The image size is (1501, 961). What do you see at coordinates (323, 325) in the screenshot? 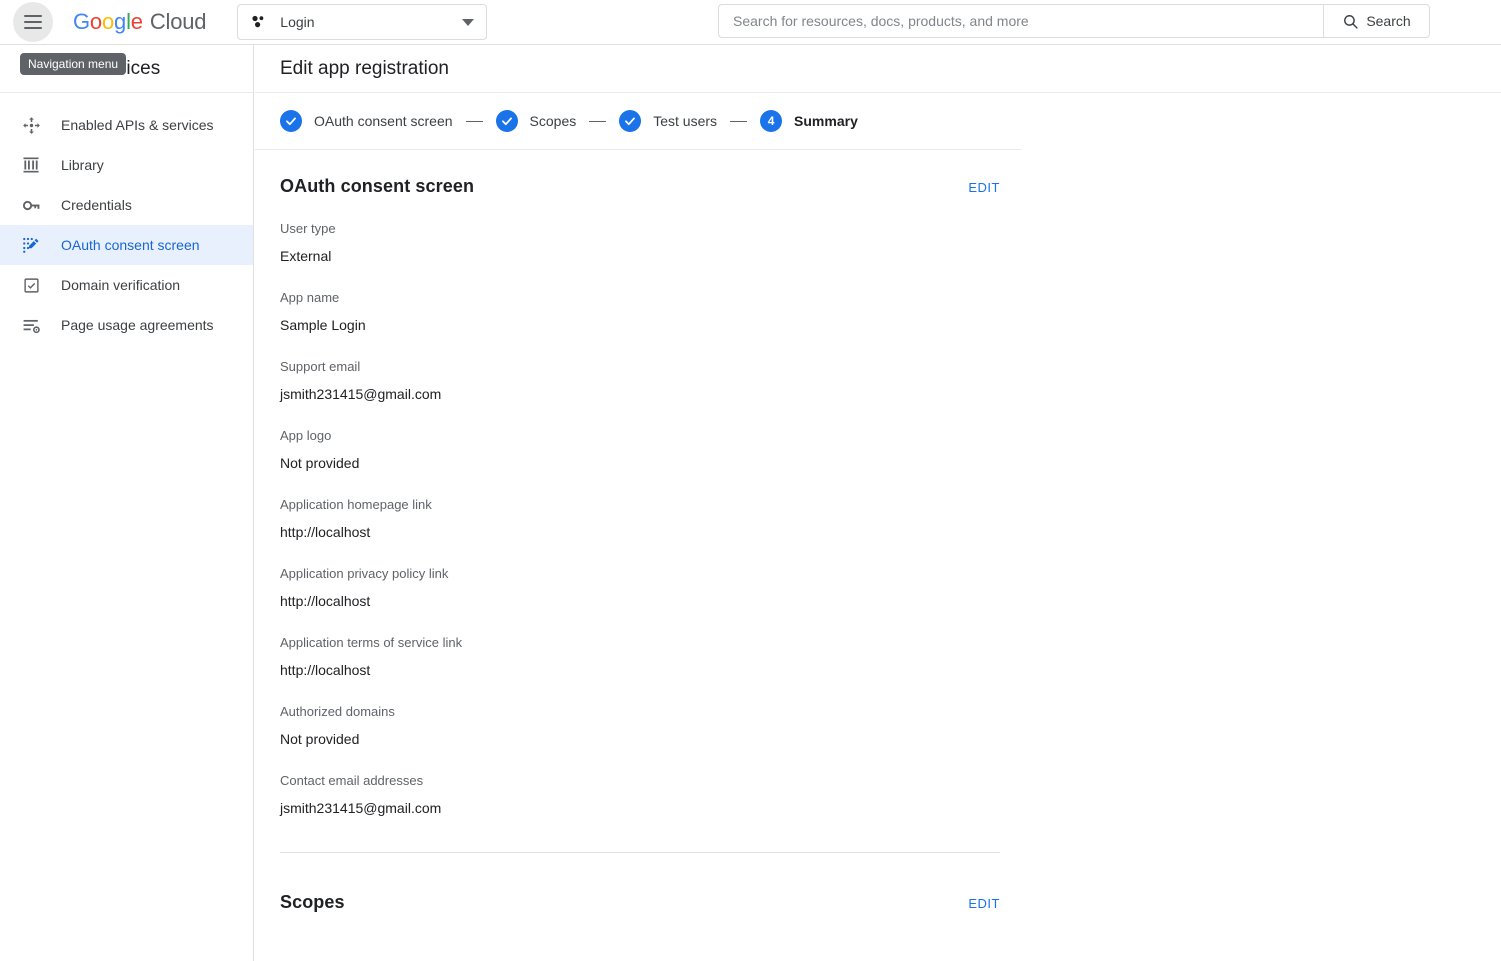
I see `field-value: Sample Login` at bounding box center [323, 325].